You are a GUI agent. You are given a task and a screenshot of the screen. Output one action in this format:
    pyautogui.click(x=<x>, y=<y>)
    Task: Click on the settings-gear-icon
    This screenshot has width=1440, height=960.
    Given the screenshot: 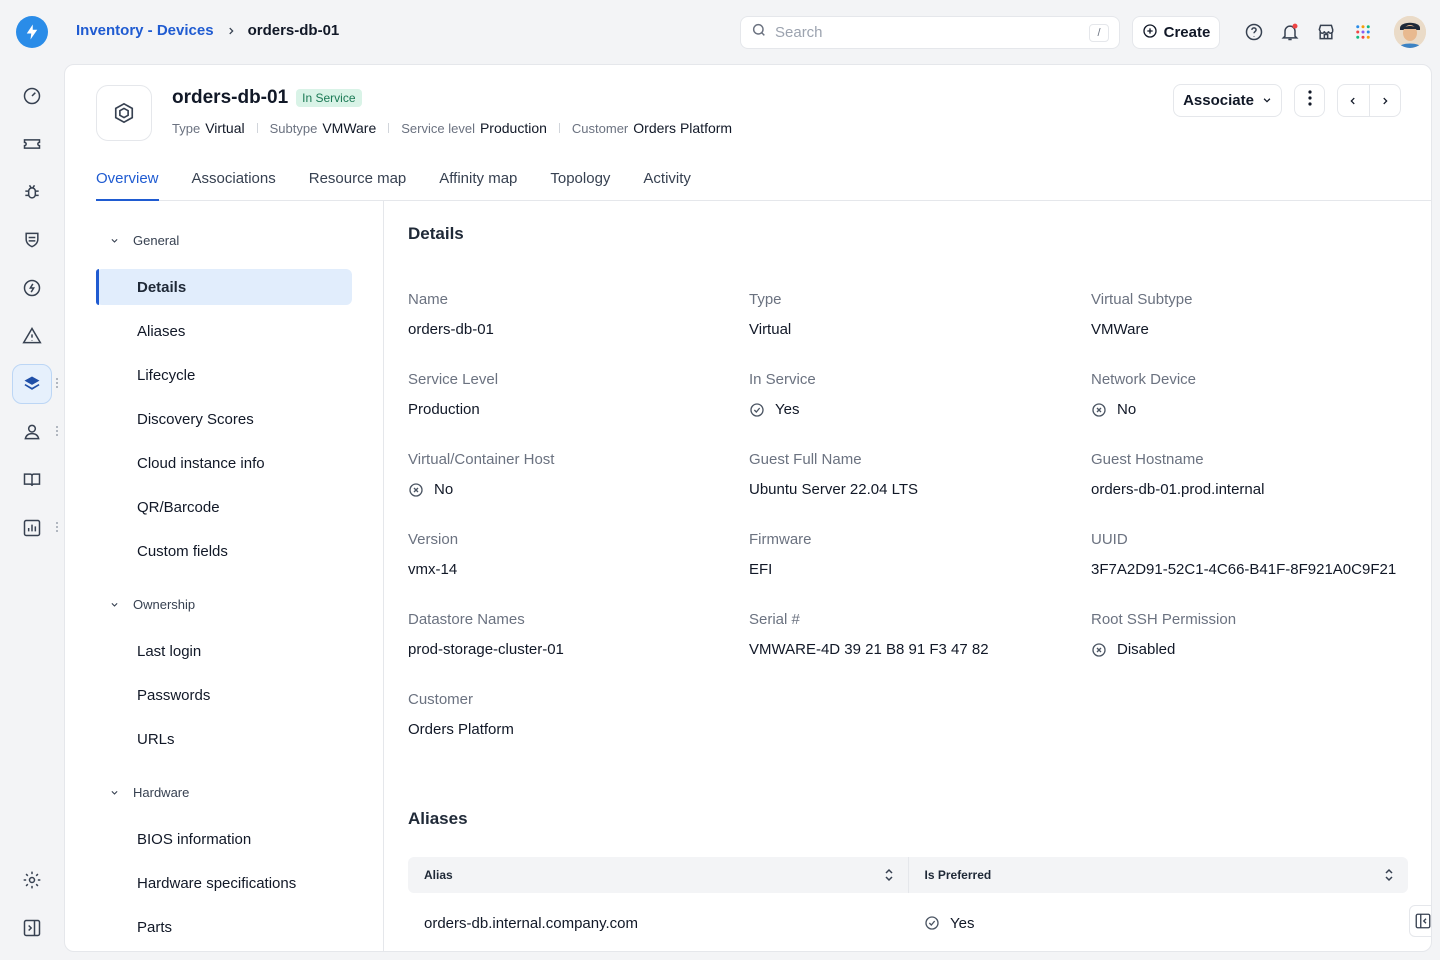 What is the action you would take?
    pyautogui.click(x=32, y=880)
    